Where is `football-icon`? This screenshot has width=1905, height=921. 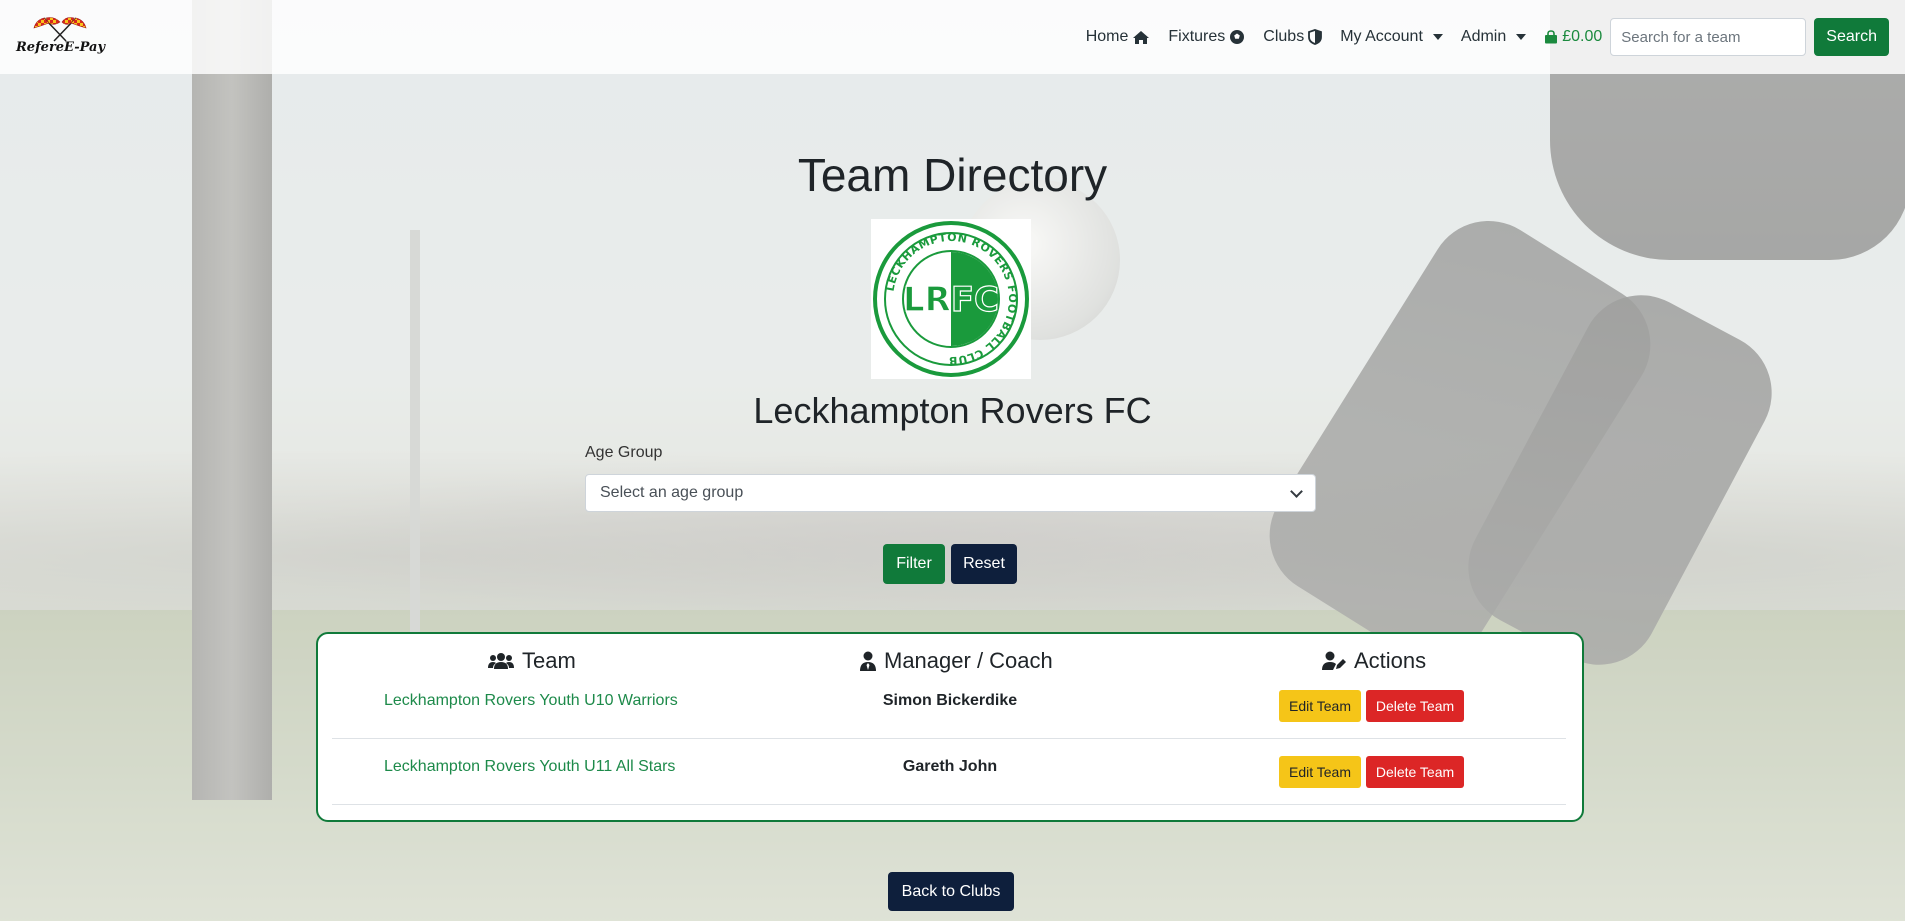 football-icon is located at coordinates (1237, 37).